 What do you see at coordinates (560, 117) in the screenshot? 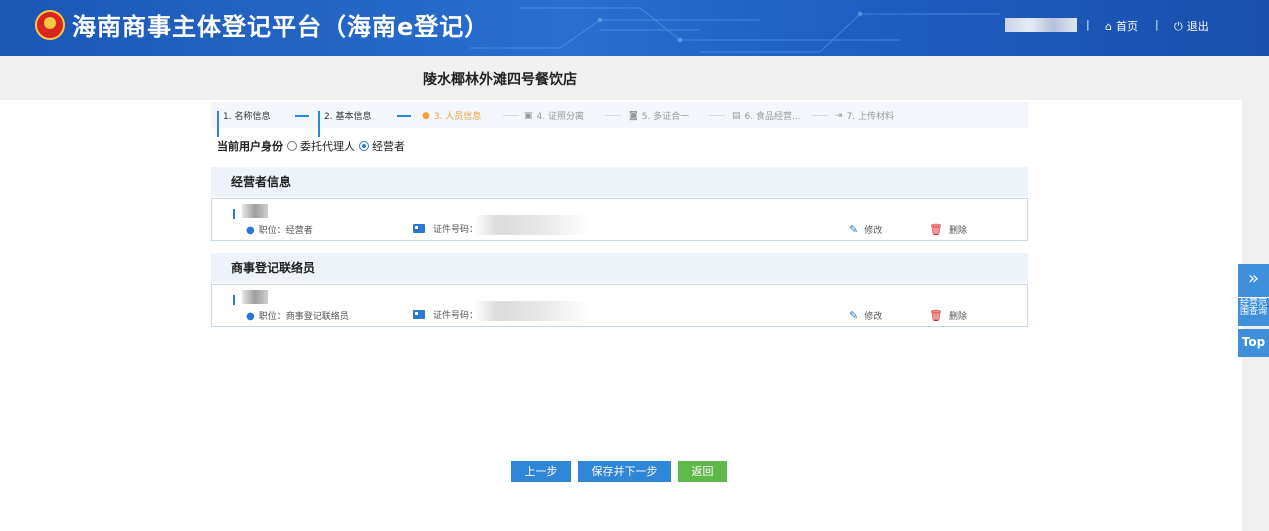
I see `step-label: 4. 证照分离` at bounding box center [560, 117].